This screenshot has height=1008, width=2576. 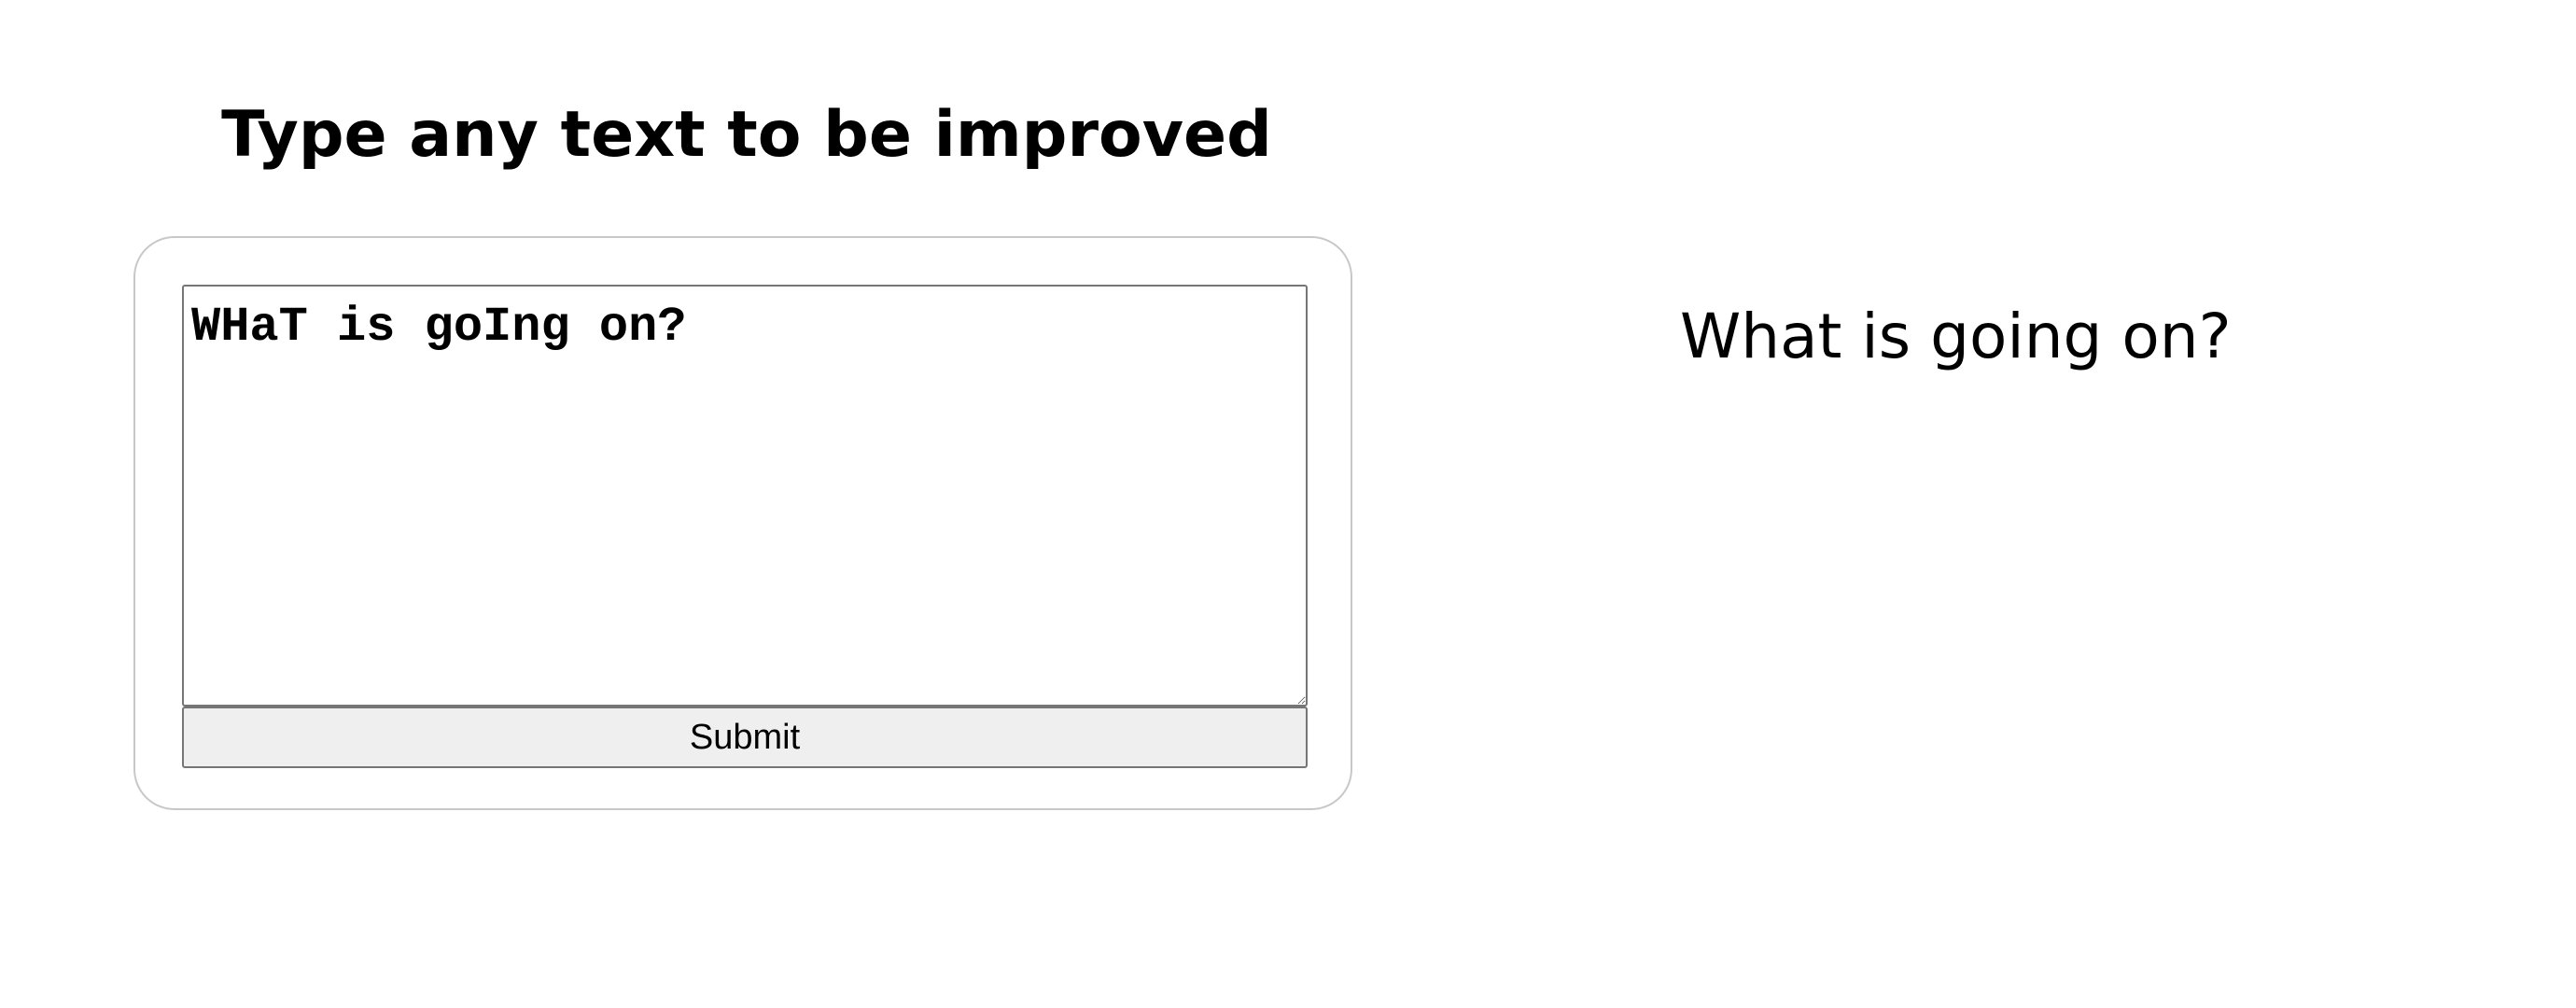 What do you see at coordinates (745, 737) in the screenshot?
I see `submit-button: Submit` at bounding box center [745, 737].